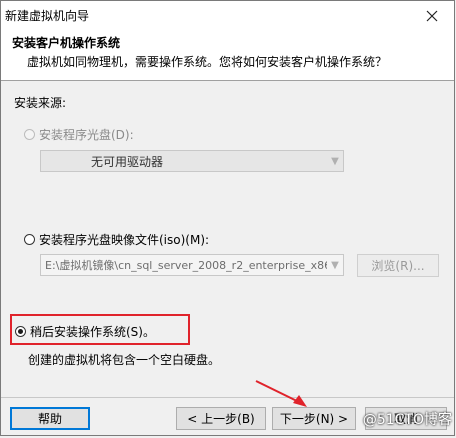 The image size is (456, 438). I want to click on wizard-header: 安装客户机操作系统 虚拟机如同物理机，需要操作系统。您将如何安装客户机操作系统？, so click(227, 56).